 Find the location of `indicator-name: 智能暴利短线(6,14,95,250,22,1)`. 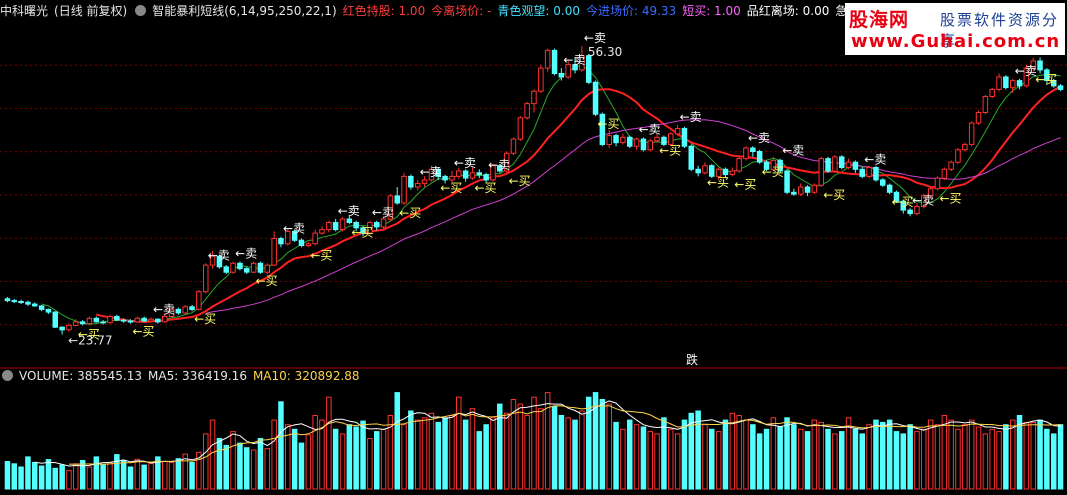

indicator-name: 智能暴利短线(6,14,95,250,22,1) is located at coordinates (244, 11).